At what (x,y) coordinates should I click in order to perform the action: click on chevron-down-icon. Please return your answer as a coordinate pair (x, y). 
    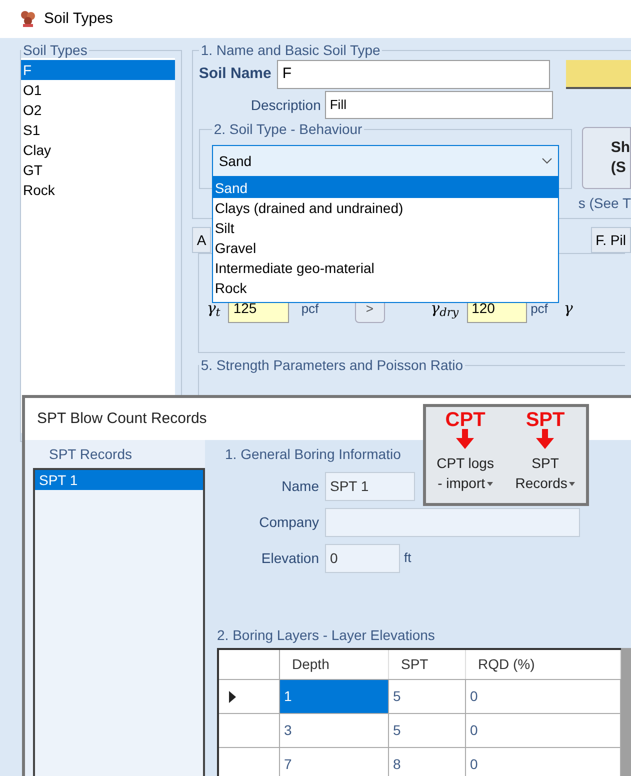
    Looking at the image, I should click on (547, 161).